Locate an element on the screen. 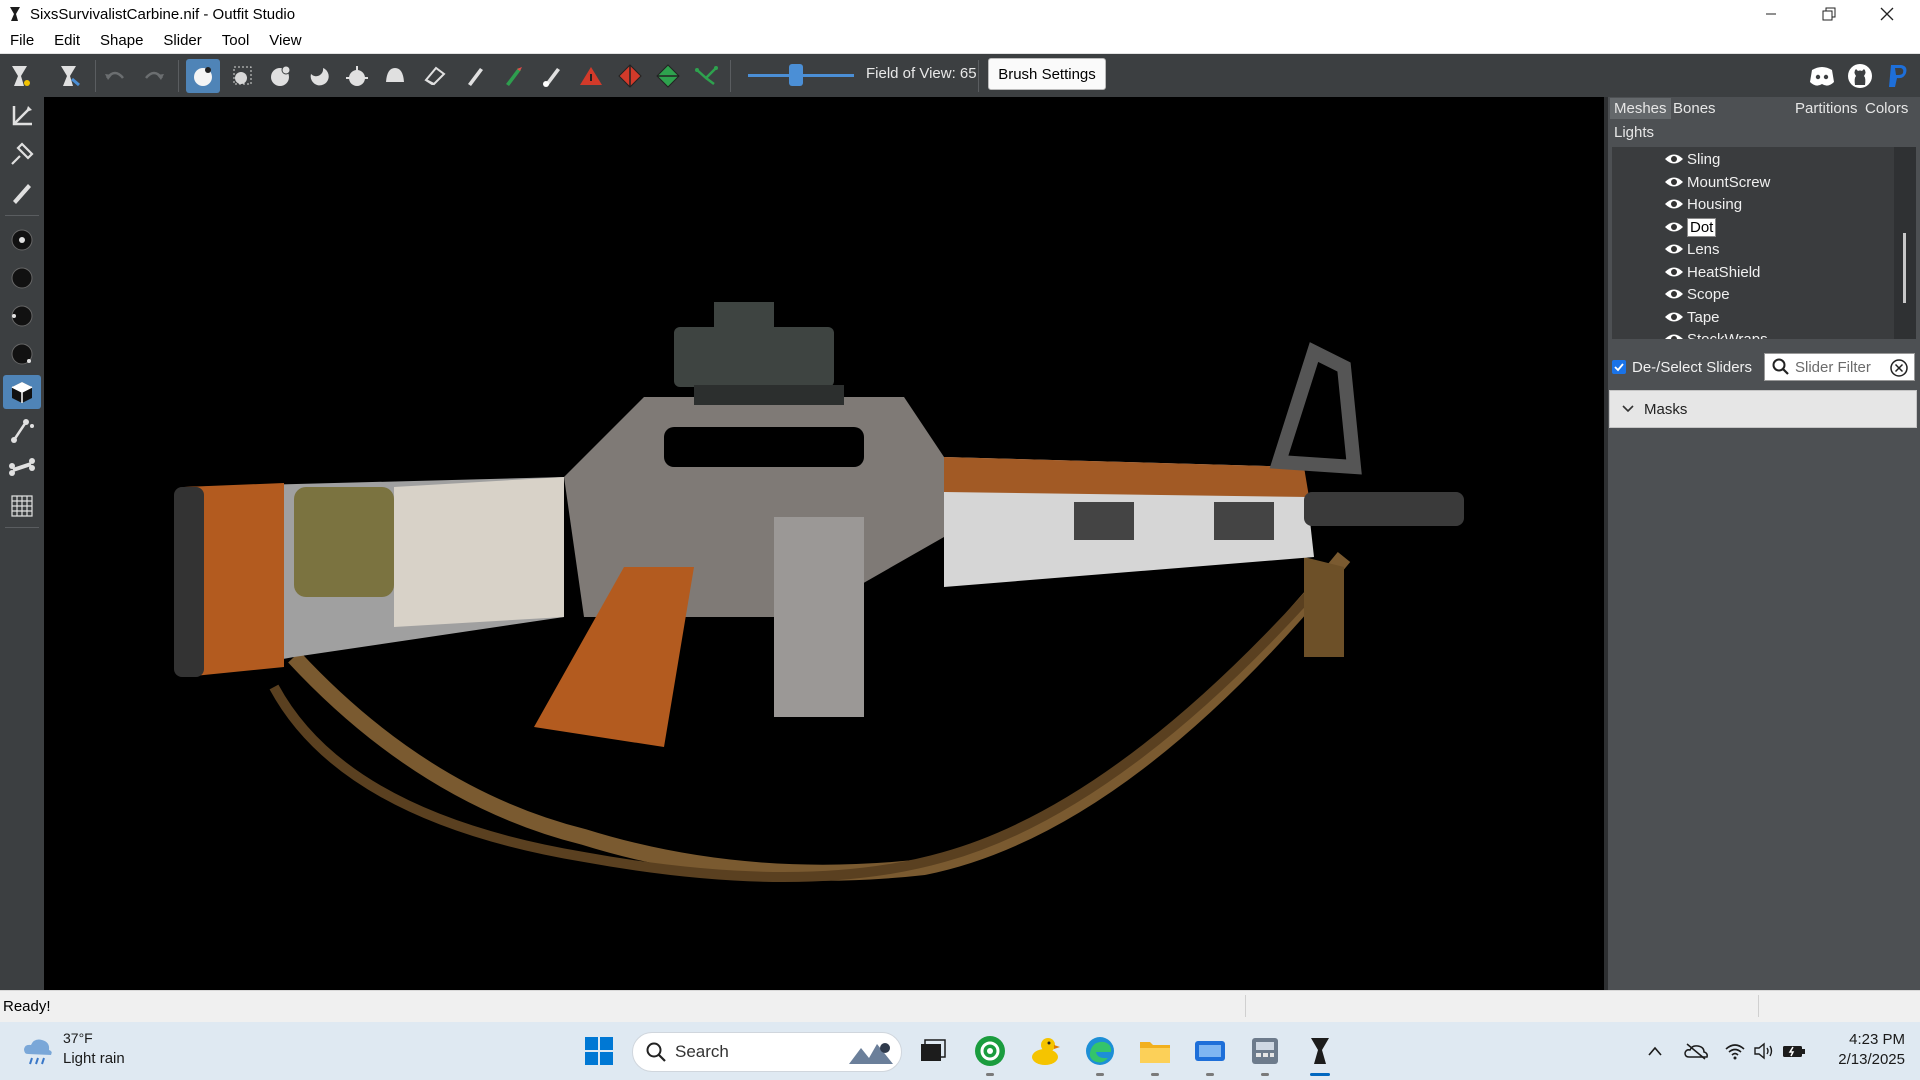 This screenshot has height=1080, width=1920. menu-file: File is located at coordinates (22, 41).